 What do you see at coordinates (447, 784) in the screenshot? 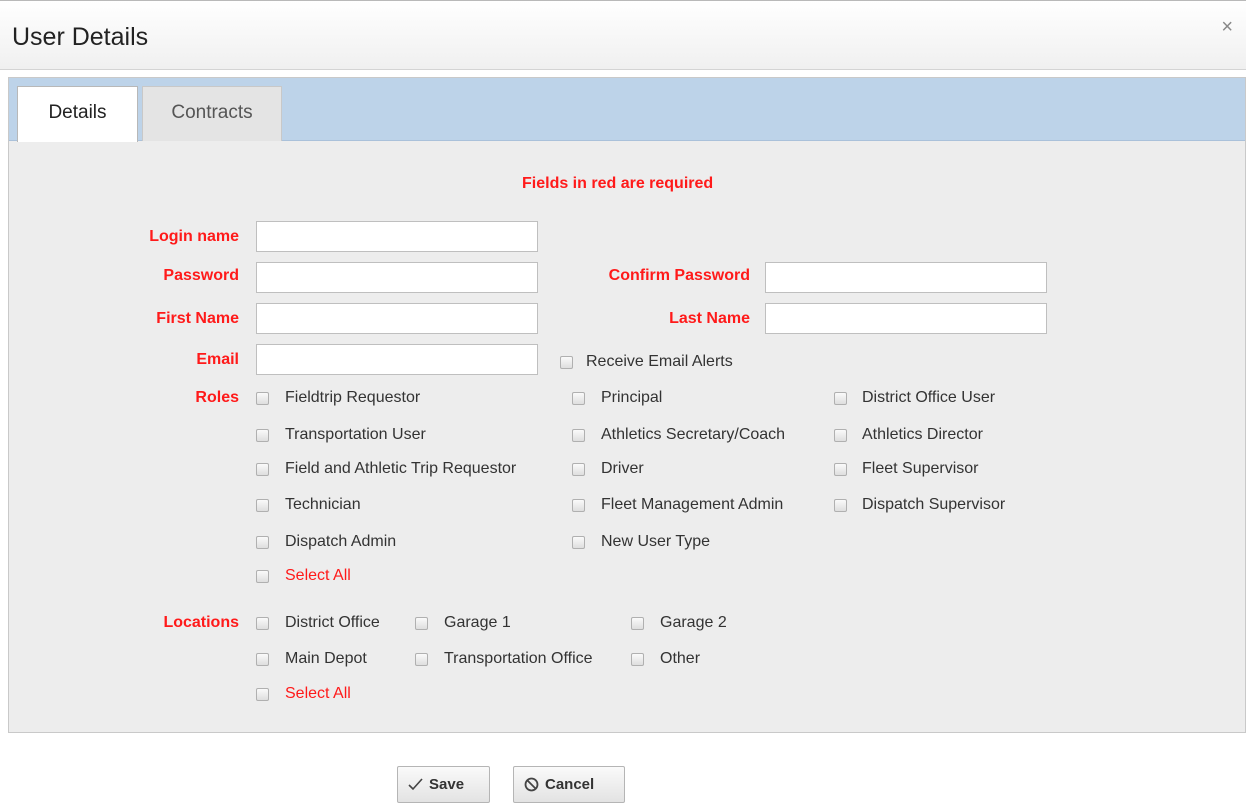
I see `save-button-label: Save` at bounding box center [447, 784].